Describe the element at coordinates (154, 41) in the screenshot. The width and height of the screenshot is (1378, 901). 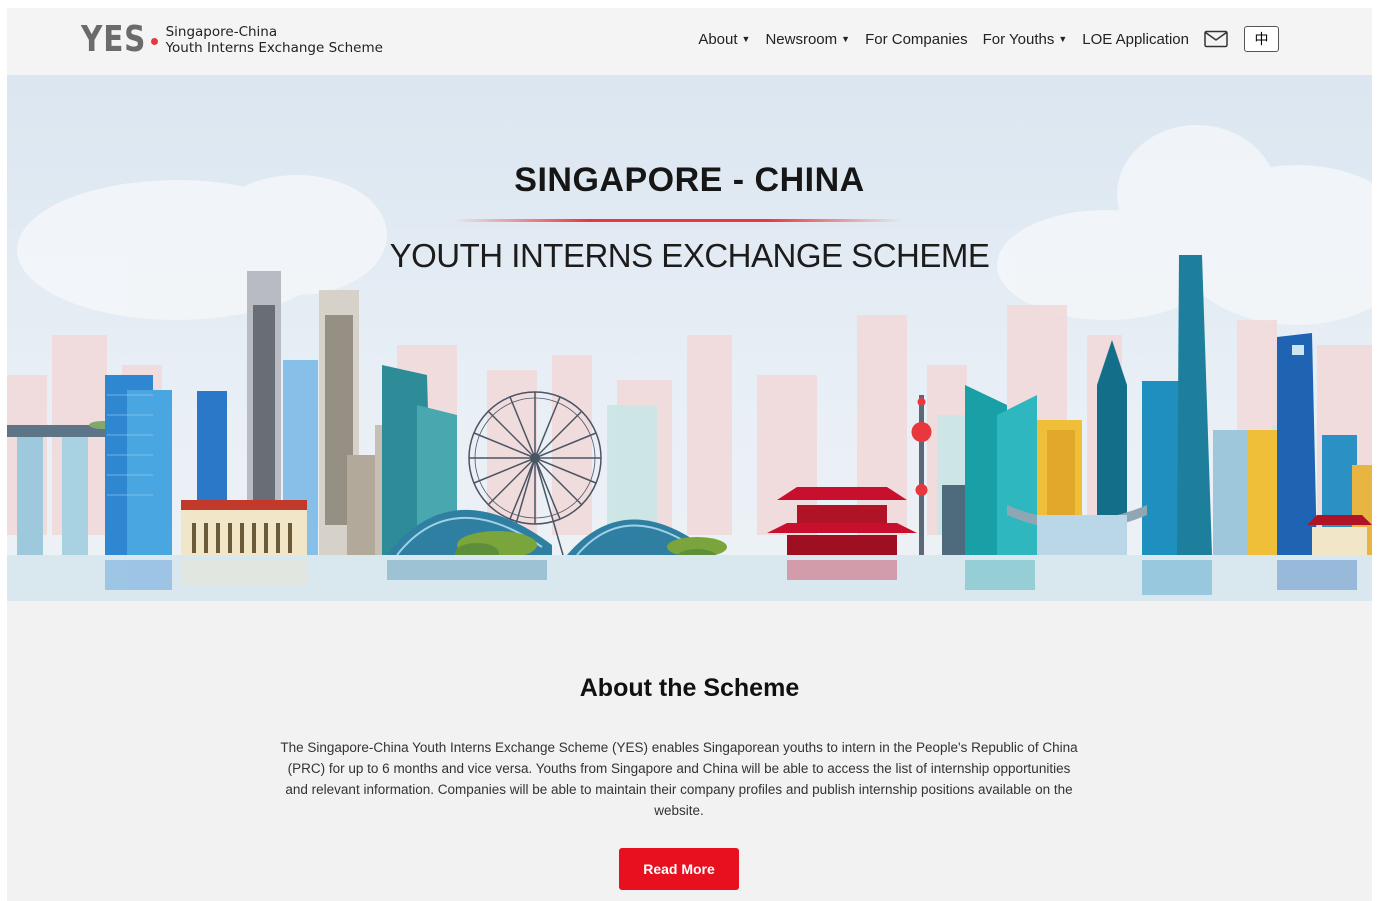
I see `logo-dot` at that location.